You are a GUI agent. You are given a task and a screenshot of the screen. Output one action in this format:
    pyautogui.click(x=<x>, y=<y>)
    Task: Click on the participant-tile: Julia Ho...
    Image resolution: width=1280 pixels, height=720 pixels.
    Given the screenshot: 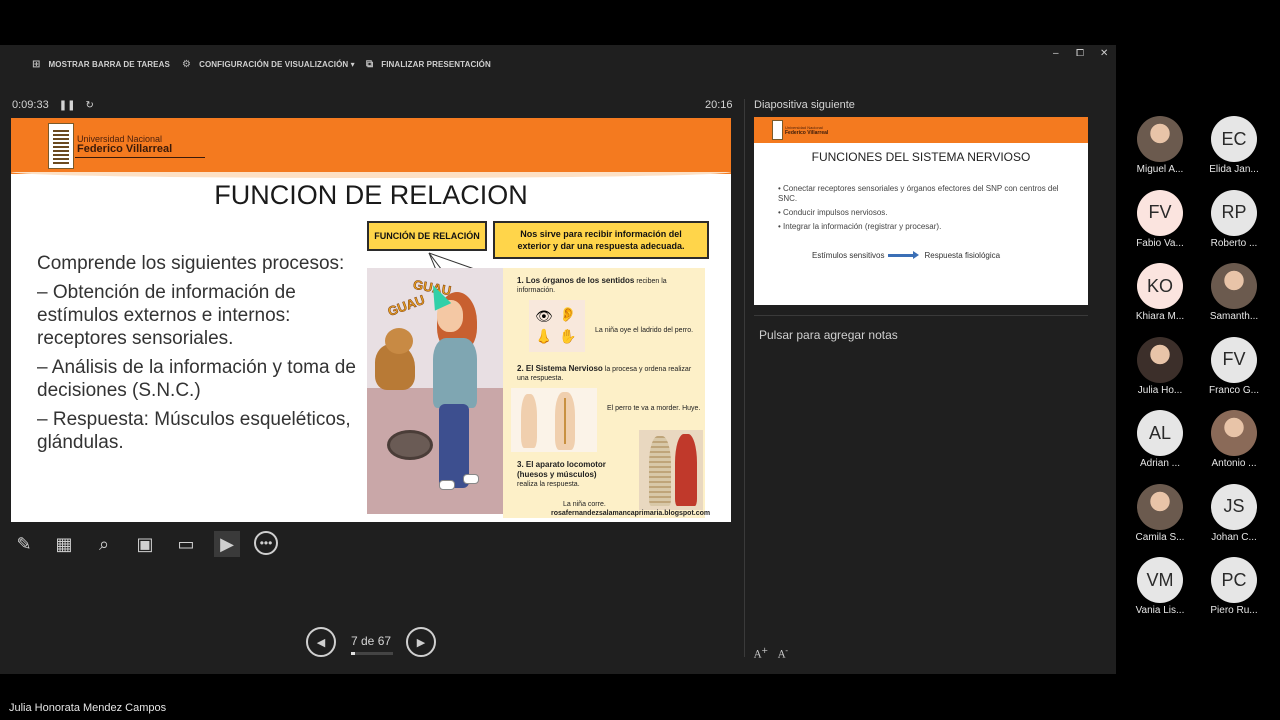 What is the action you would take?
    pyautogui.click(x=1160, y=366)
    